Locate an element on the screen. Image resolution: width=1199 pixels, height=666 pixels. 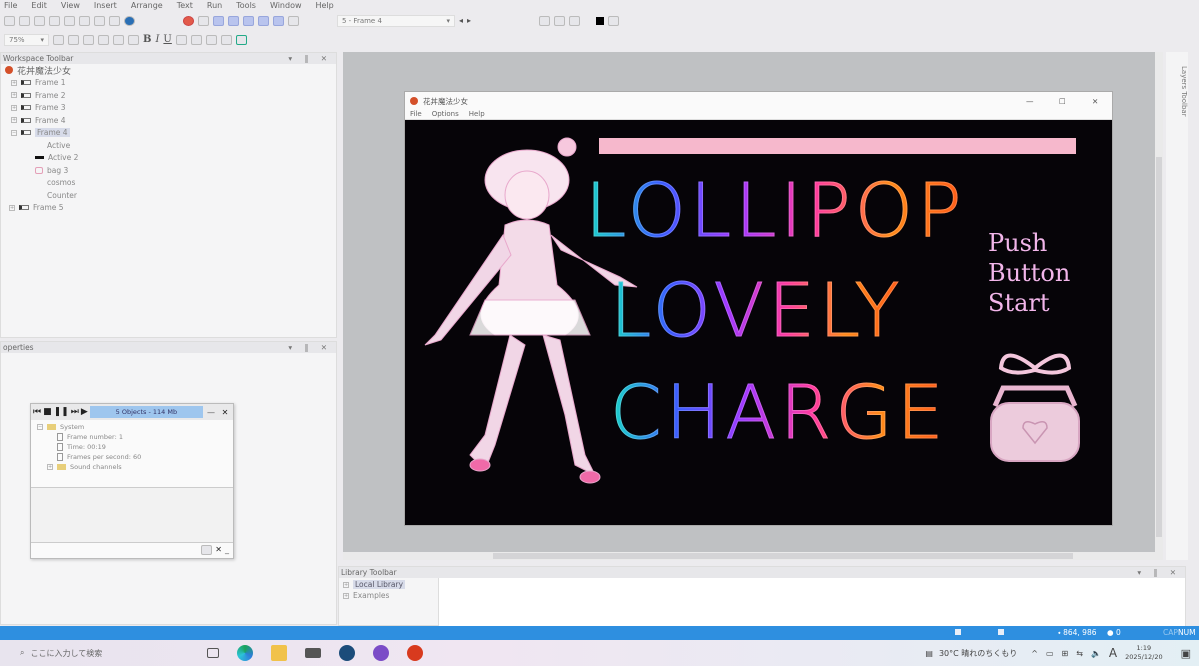
italic-button: I is located at coordinates (157, 39).